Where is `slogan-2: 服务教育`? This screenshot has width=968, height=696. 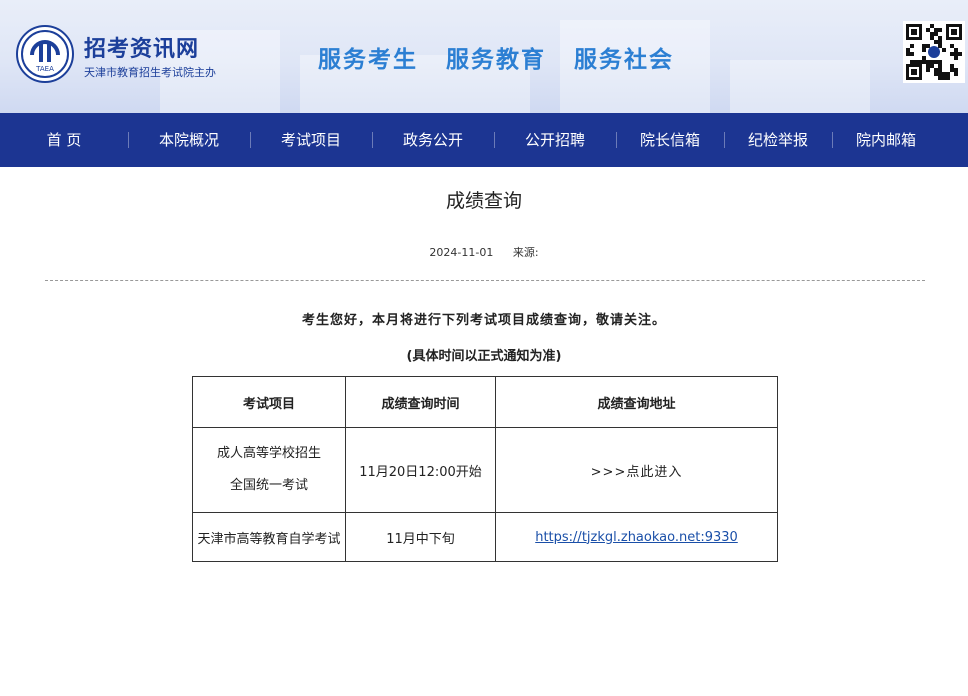
slogan-2: 服务教育 is located at coordinates (496, 59).